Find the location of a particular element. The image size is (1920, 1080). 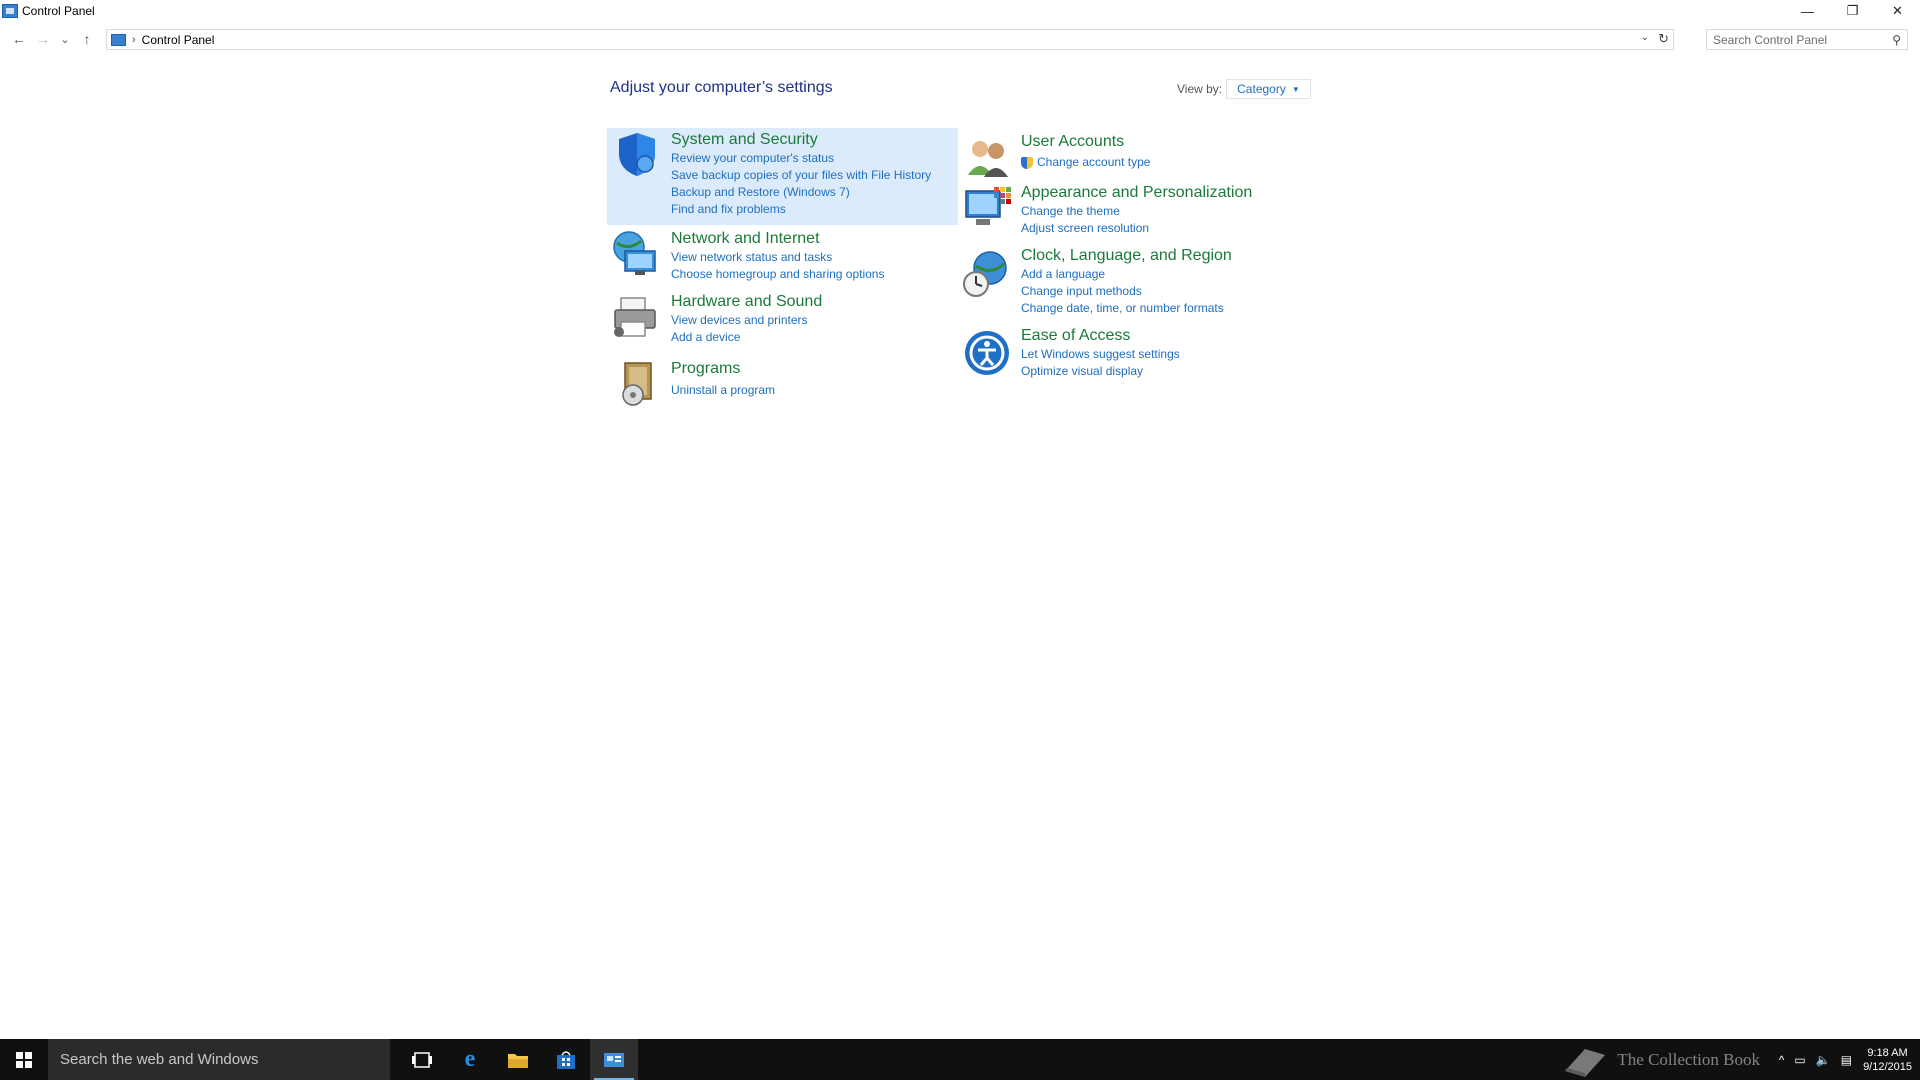

breadcrumb-control-panel: Control Panel is located at coordinates (178, 40).